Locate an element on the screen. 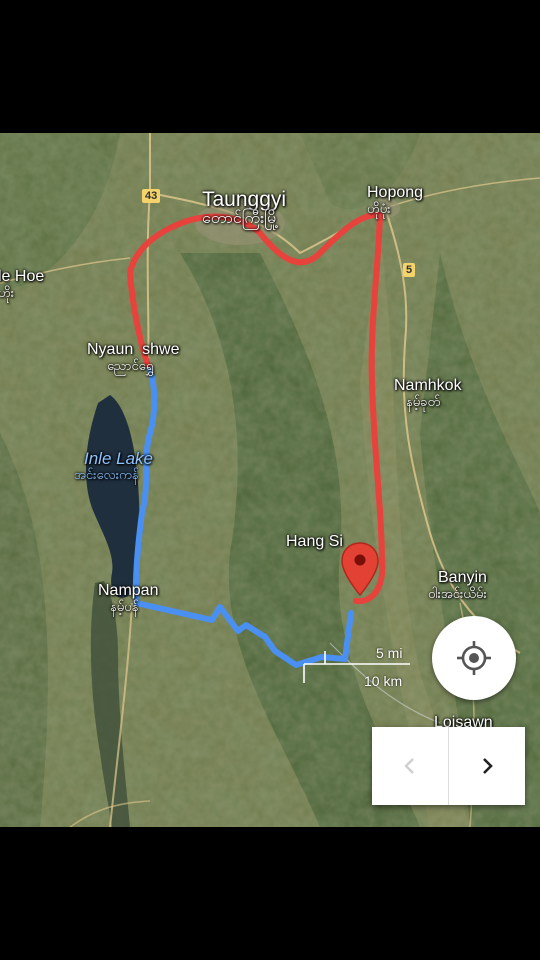 The height and width of the screenshot is (960, 540). place-name: Banyin is located at coordinates (462, 577).